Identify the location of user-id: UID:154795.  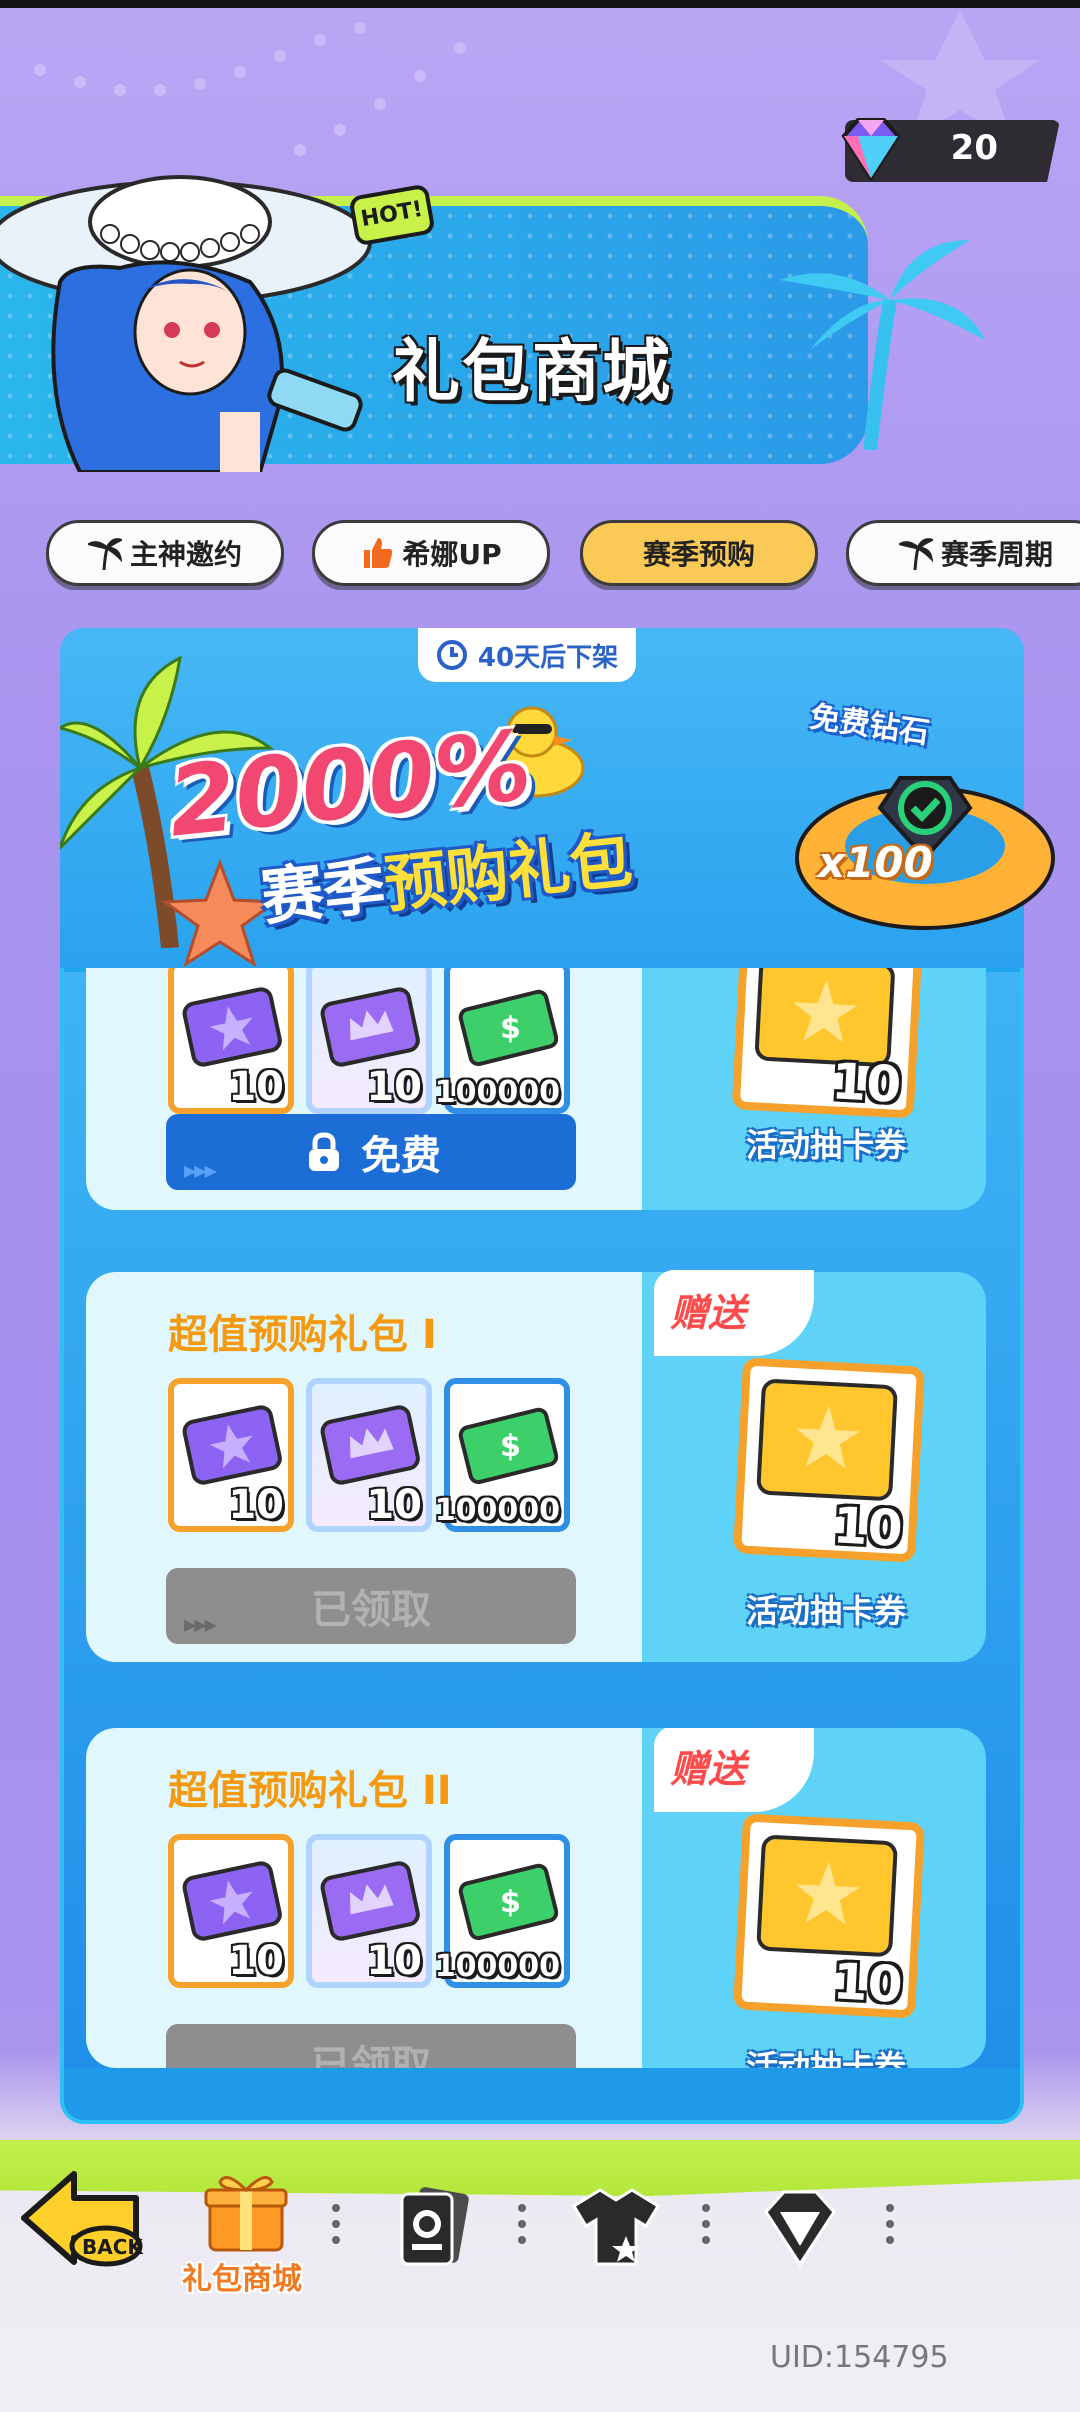
(859, 2357).